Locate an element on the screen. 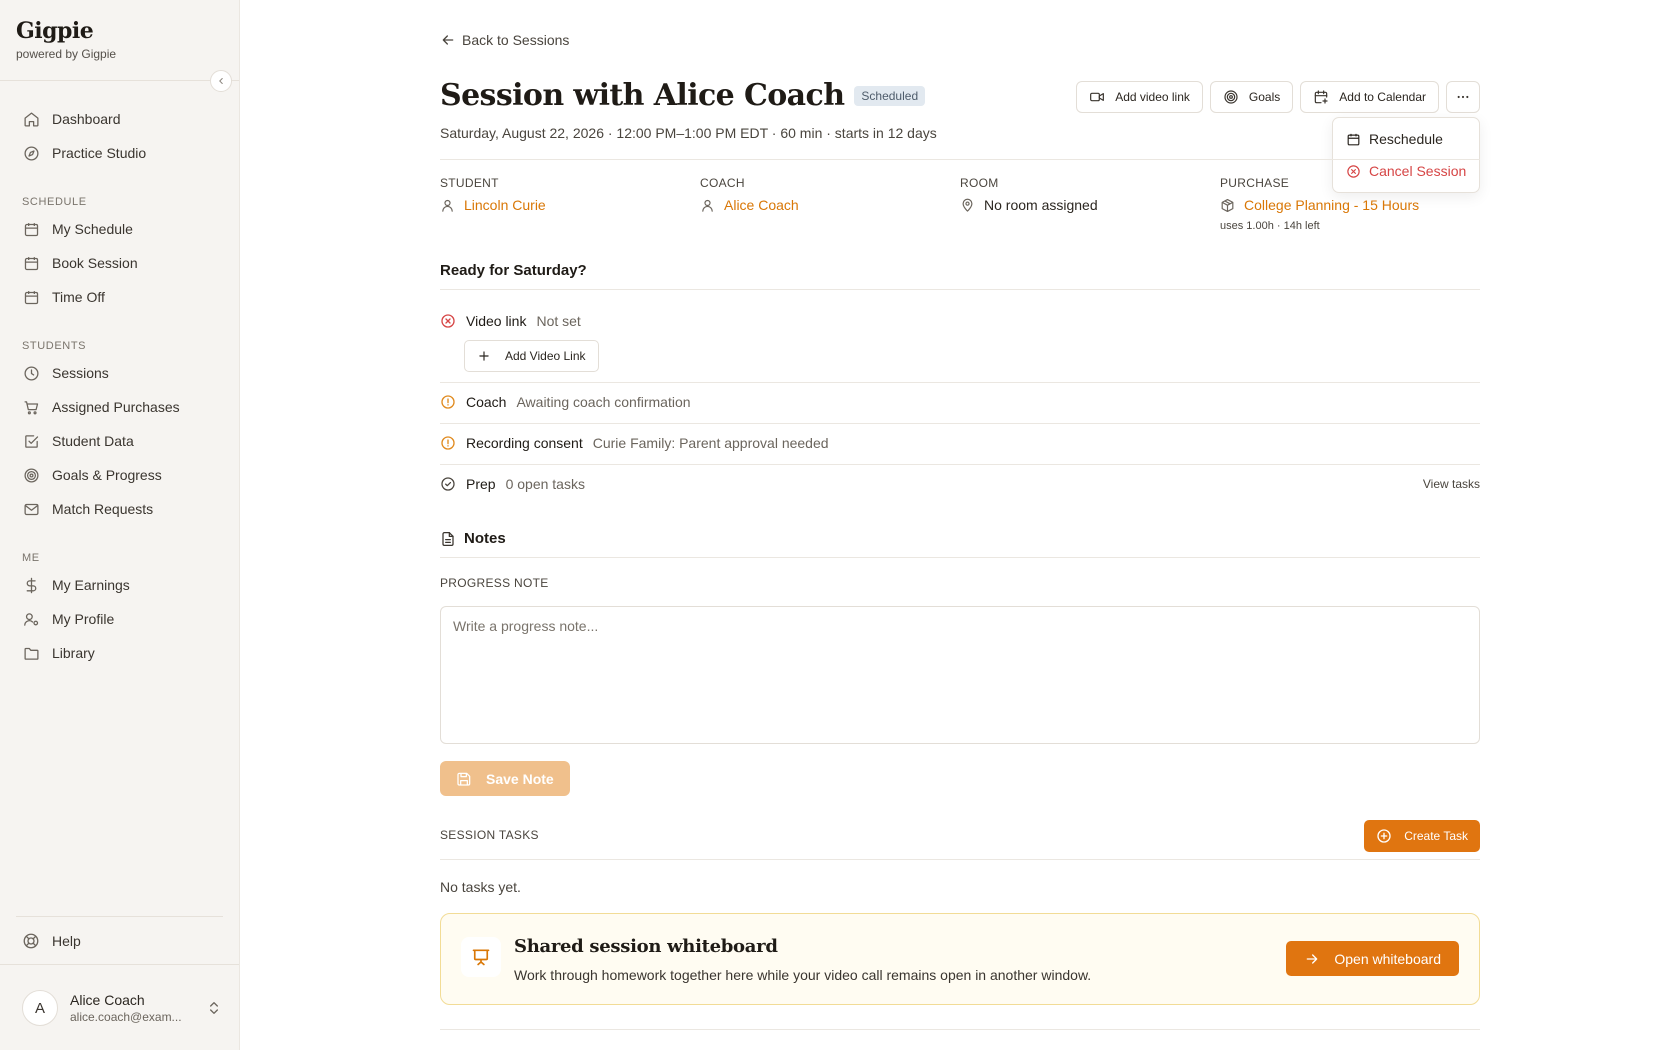 The width and height of the screenshot is (1680, 1050). title-row: Session with Alice Coach Scheduled is located at coordinates (683, 95).